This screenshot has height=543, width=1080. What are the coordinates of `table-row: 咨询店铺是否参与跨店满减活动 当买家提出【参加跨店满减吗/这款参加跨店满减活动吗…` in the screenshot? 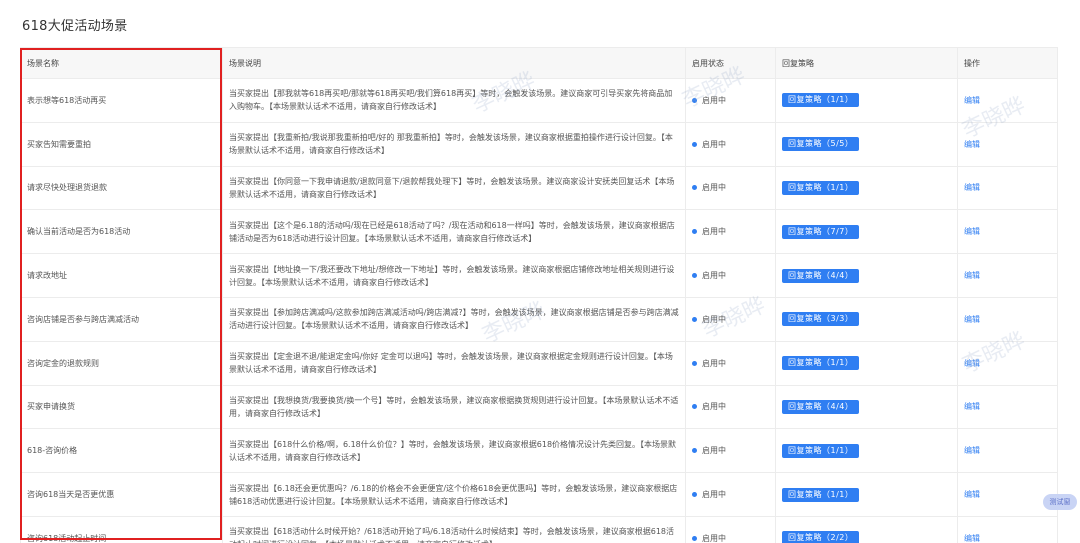 It's located at (539, 319).